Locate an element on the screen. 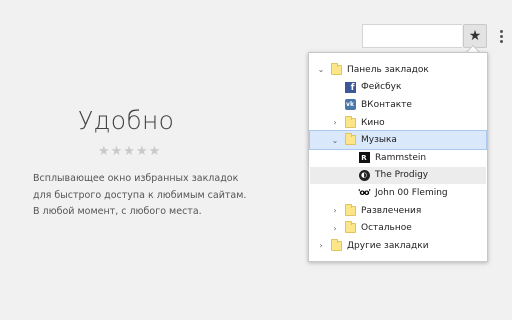 This screenshot has width=512, height=320. tree-item-bookmarks-bar: ⌄ Панель закладок is located at coordinates (398, 70).